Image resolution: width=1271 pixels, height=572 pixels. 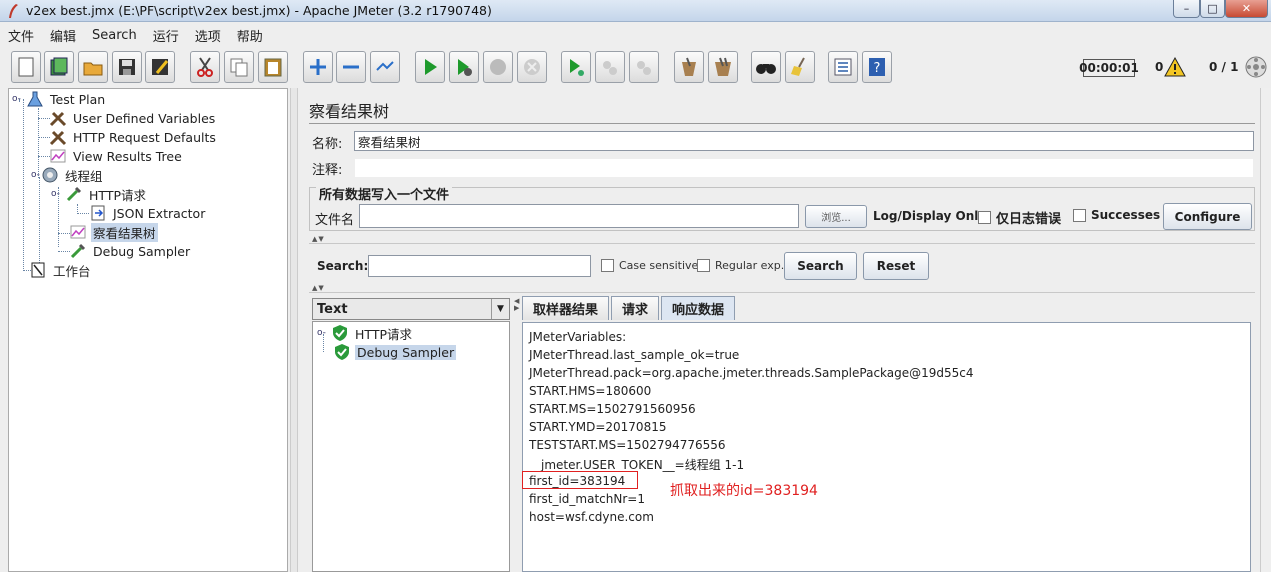 I want to click on renderer-select: Text ▼, so click(x=411, y=309).